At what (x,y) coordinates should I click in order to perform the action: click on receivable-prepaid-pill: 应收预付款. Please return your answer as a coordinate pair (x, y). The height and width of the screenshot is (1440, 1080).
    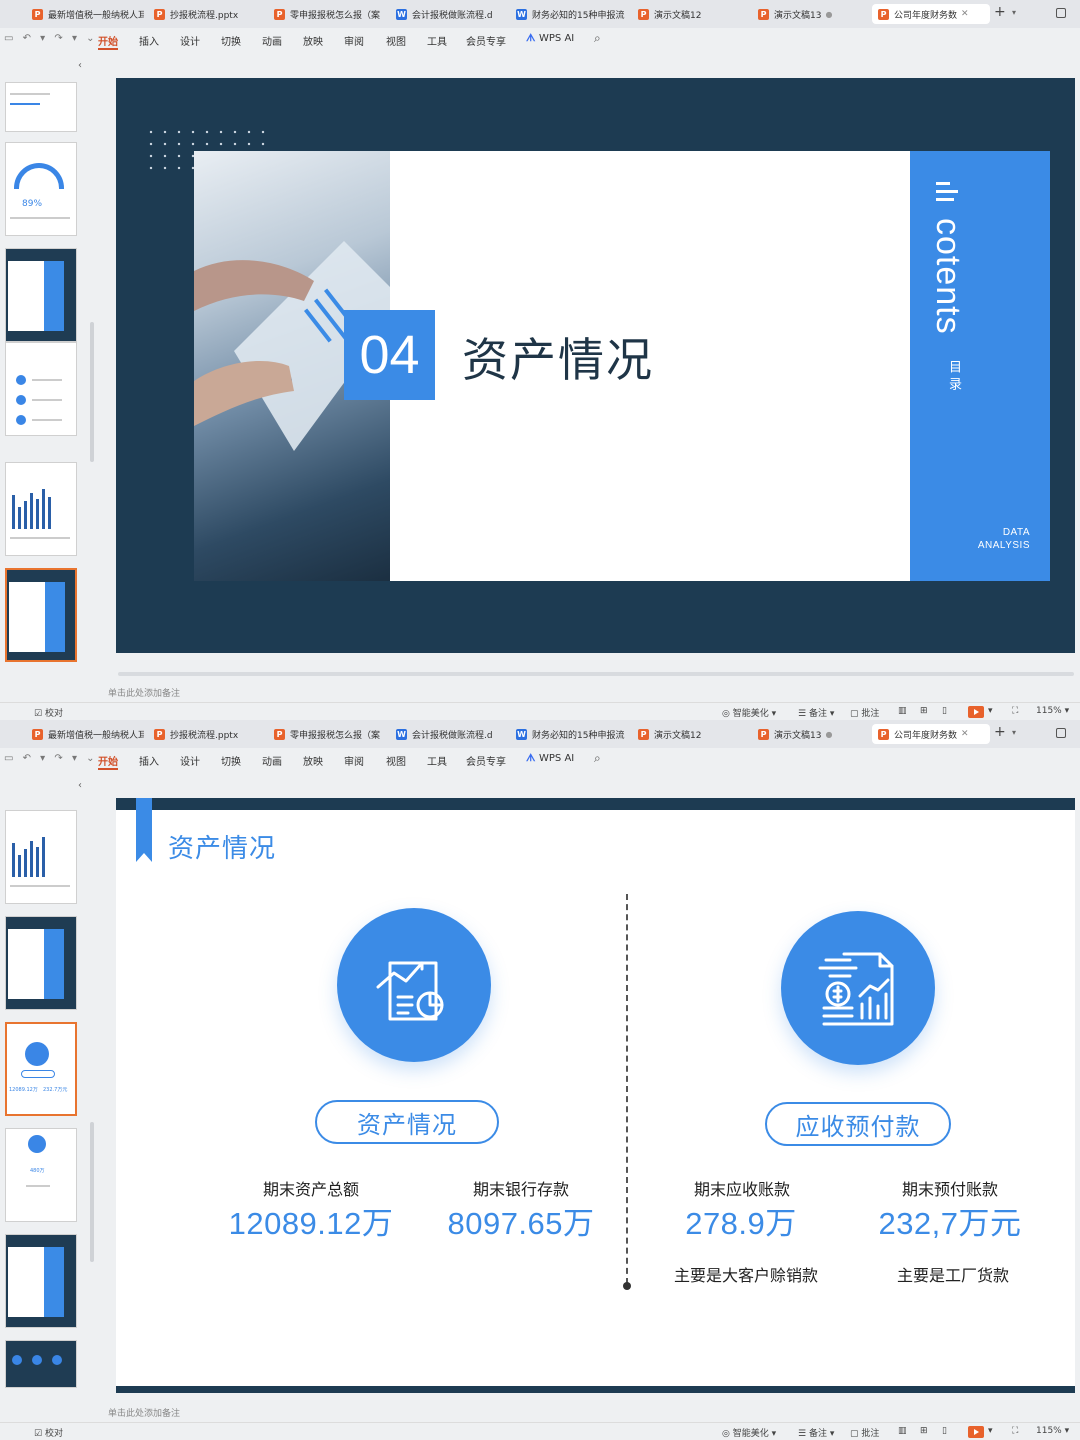
    Looking at the image, I should click on (858, 1124).